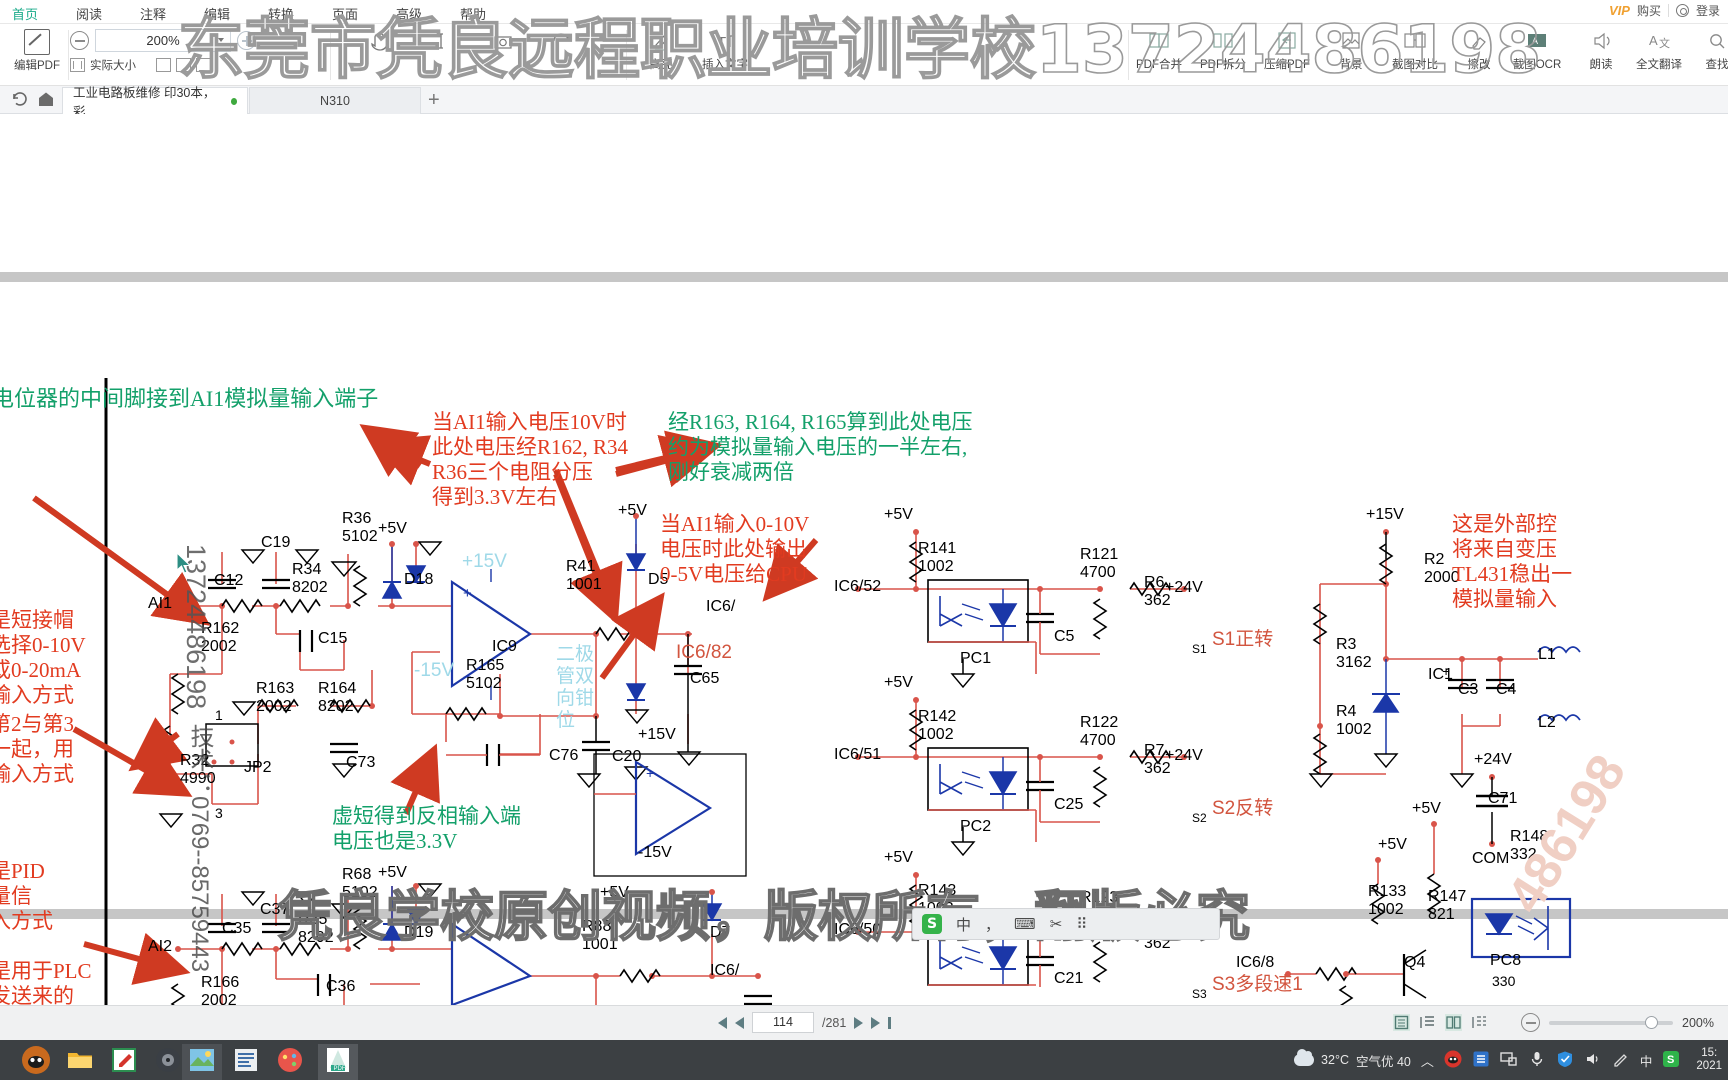 The image size is (1728, 1080). I want to click on component-R41: R41, so click(581, 566).